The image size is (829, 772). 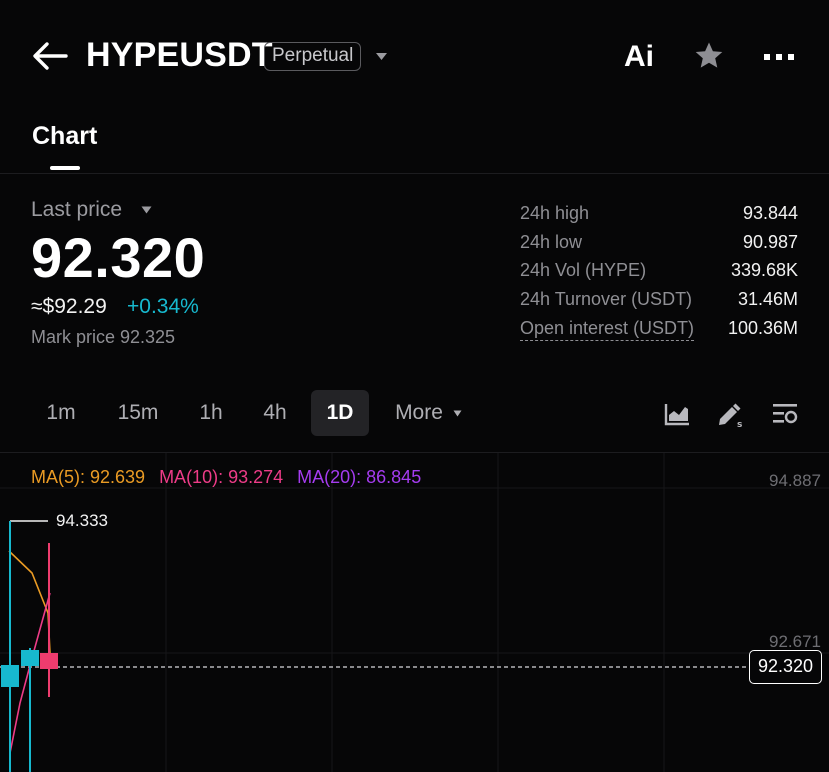 I want to click on interval-more: More, so click(x=419, y=413).